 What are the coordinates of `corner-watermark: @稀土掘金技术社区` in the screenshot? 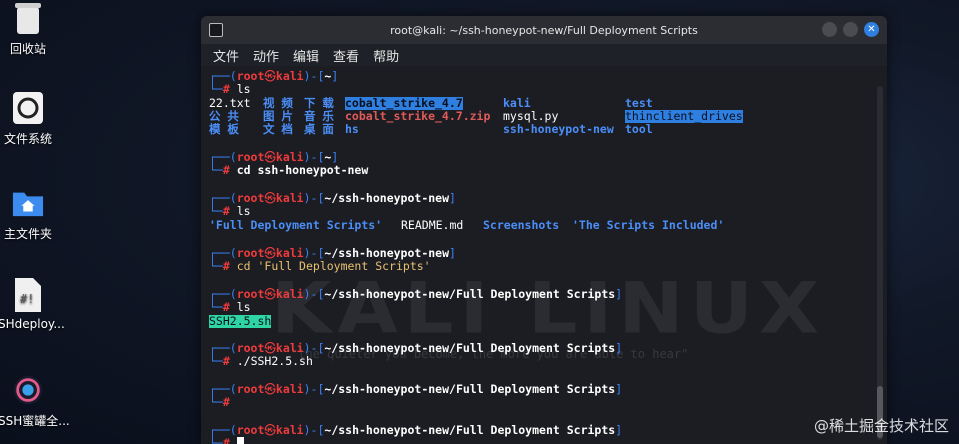 It's located at (881, 426).